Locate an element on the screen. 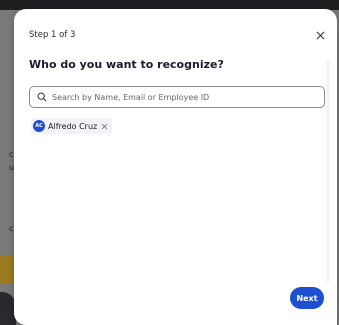 The width and height of the screenshot is (339, 325). search-field is located at coordinates (177, 97).